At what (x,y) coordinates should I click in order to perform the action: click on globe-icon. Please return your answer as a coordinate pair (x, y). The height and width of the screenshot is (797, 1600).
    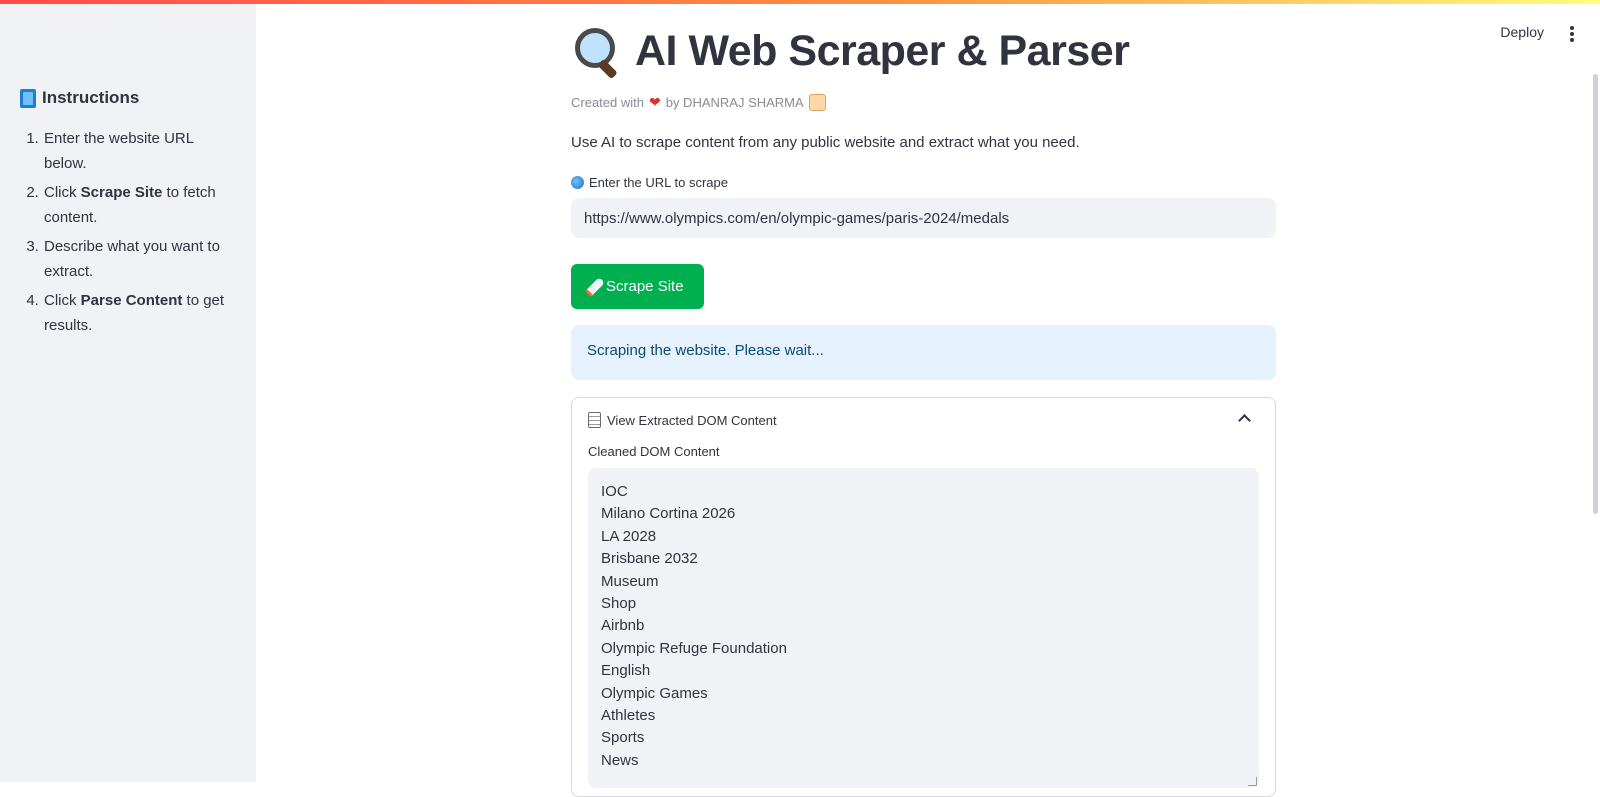
    Looking at the image, I should click on (577, 182).